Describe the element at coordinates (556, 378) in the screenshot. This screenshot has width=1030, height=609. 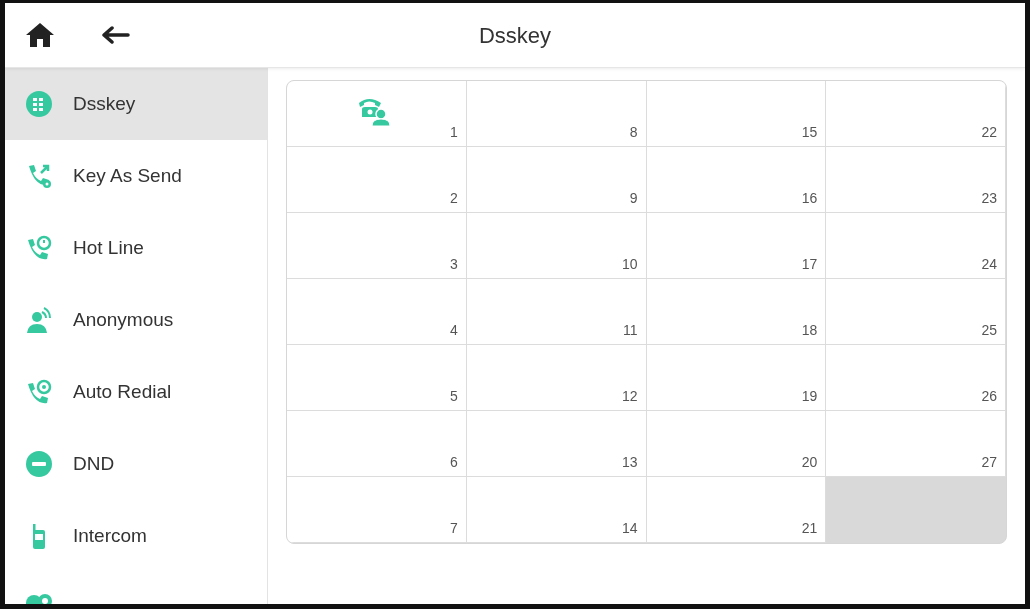
I see `dsskey-cell: 12` at that location.